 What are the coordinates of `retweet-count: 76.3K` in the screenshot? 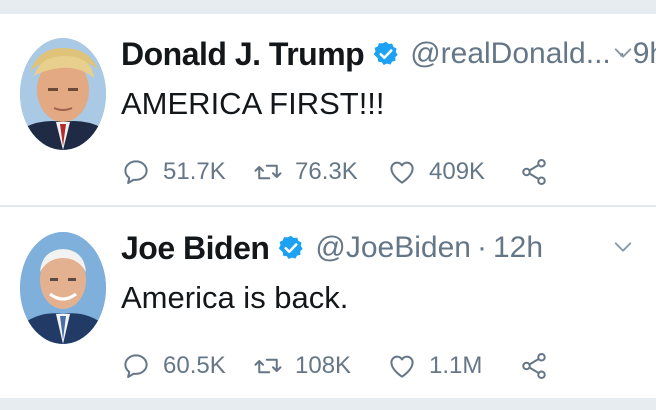 It's located at (326, 171).